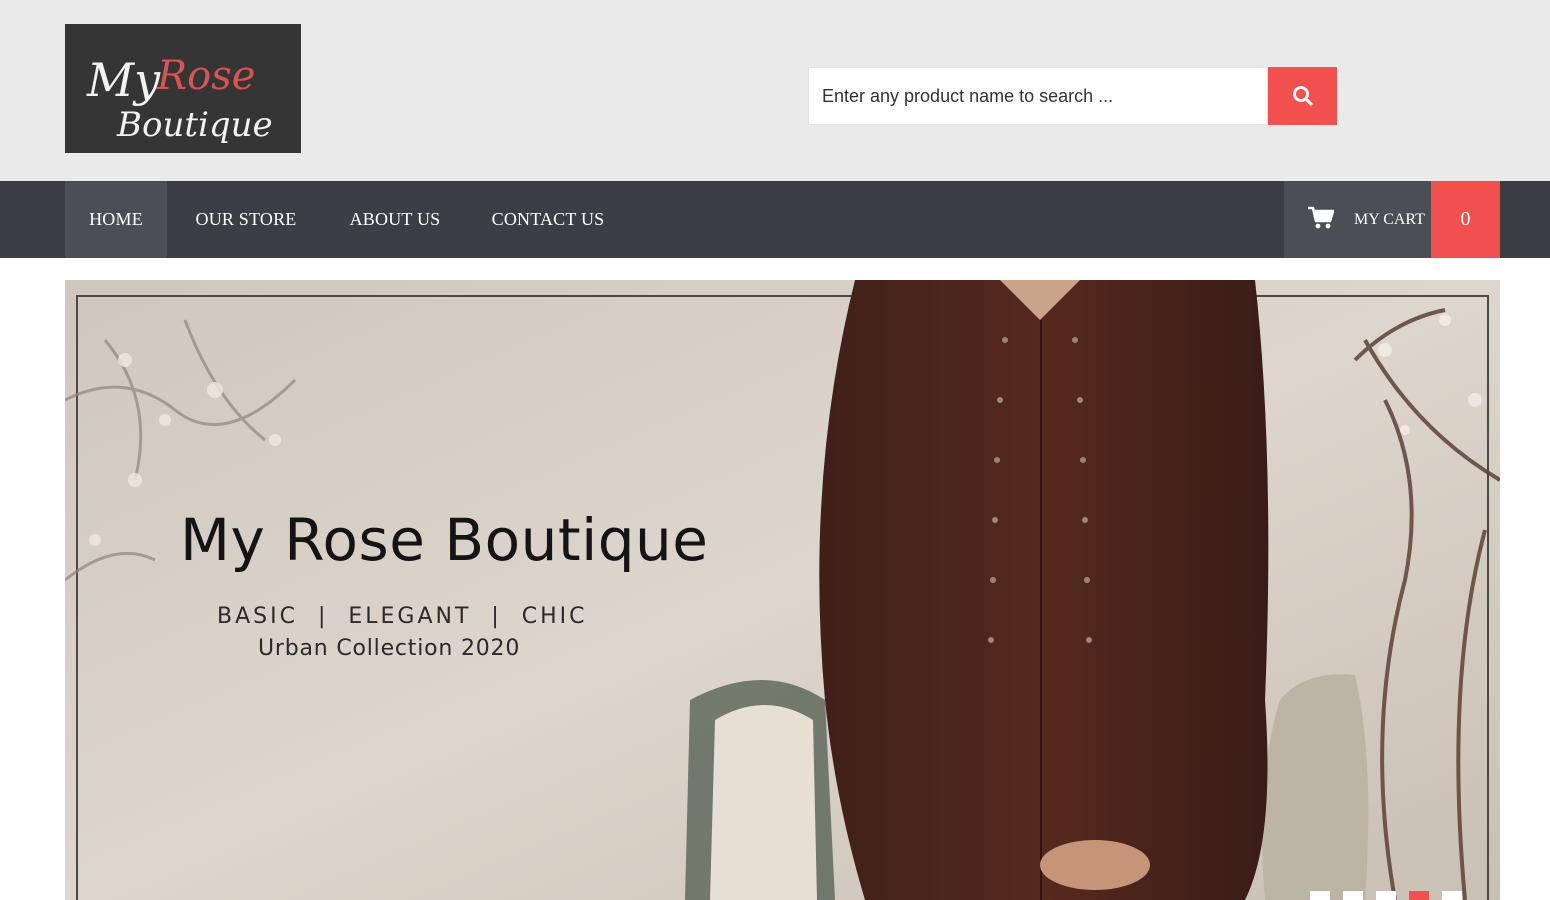 The height and width of the screenshot is (900, 1550). I want to click on hero-tagline: BASIC | ELEGANT | CHIC, so click(402, 616).